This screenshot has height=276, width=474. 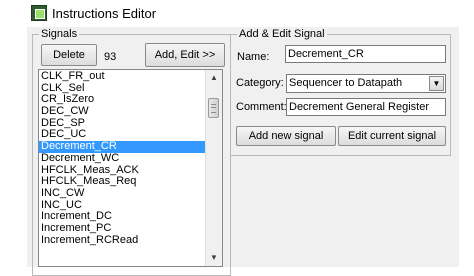 I want to click on delete-button-label: Delete, so click(x=69, y=55).